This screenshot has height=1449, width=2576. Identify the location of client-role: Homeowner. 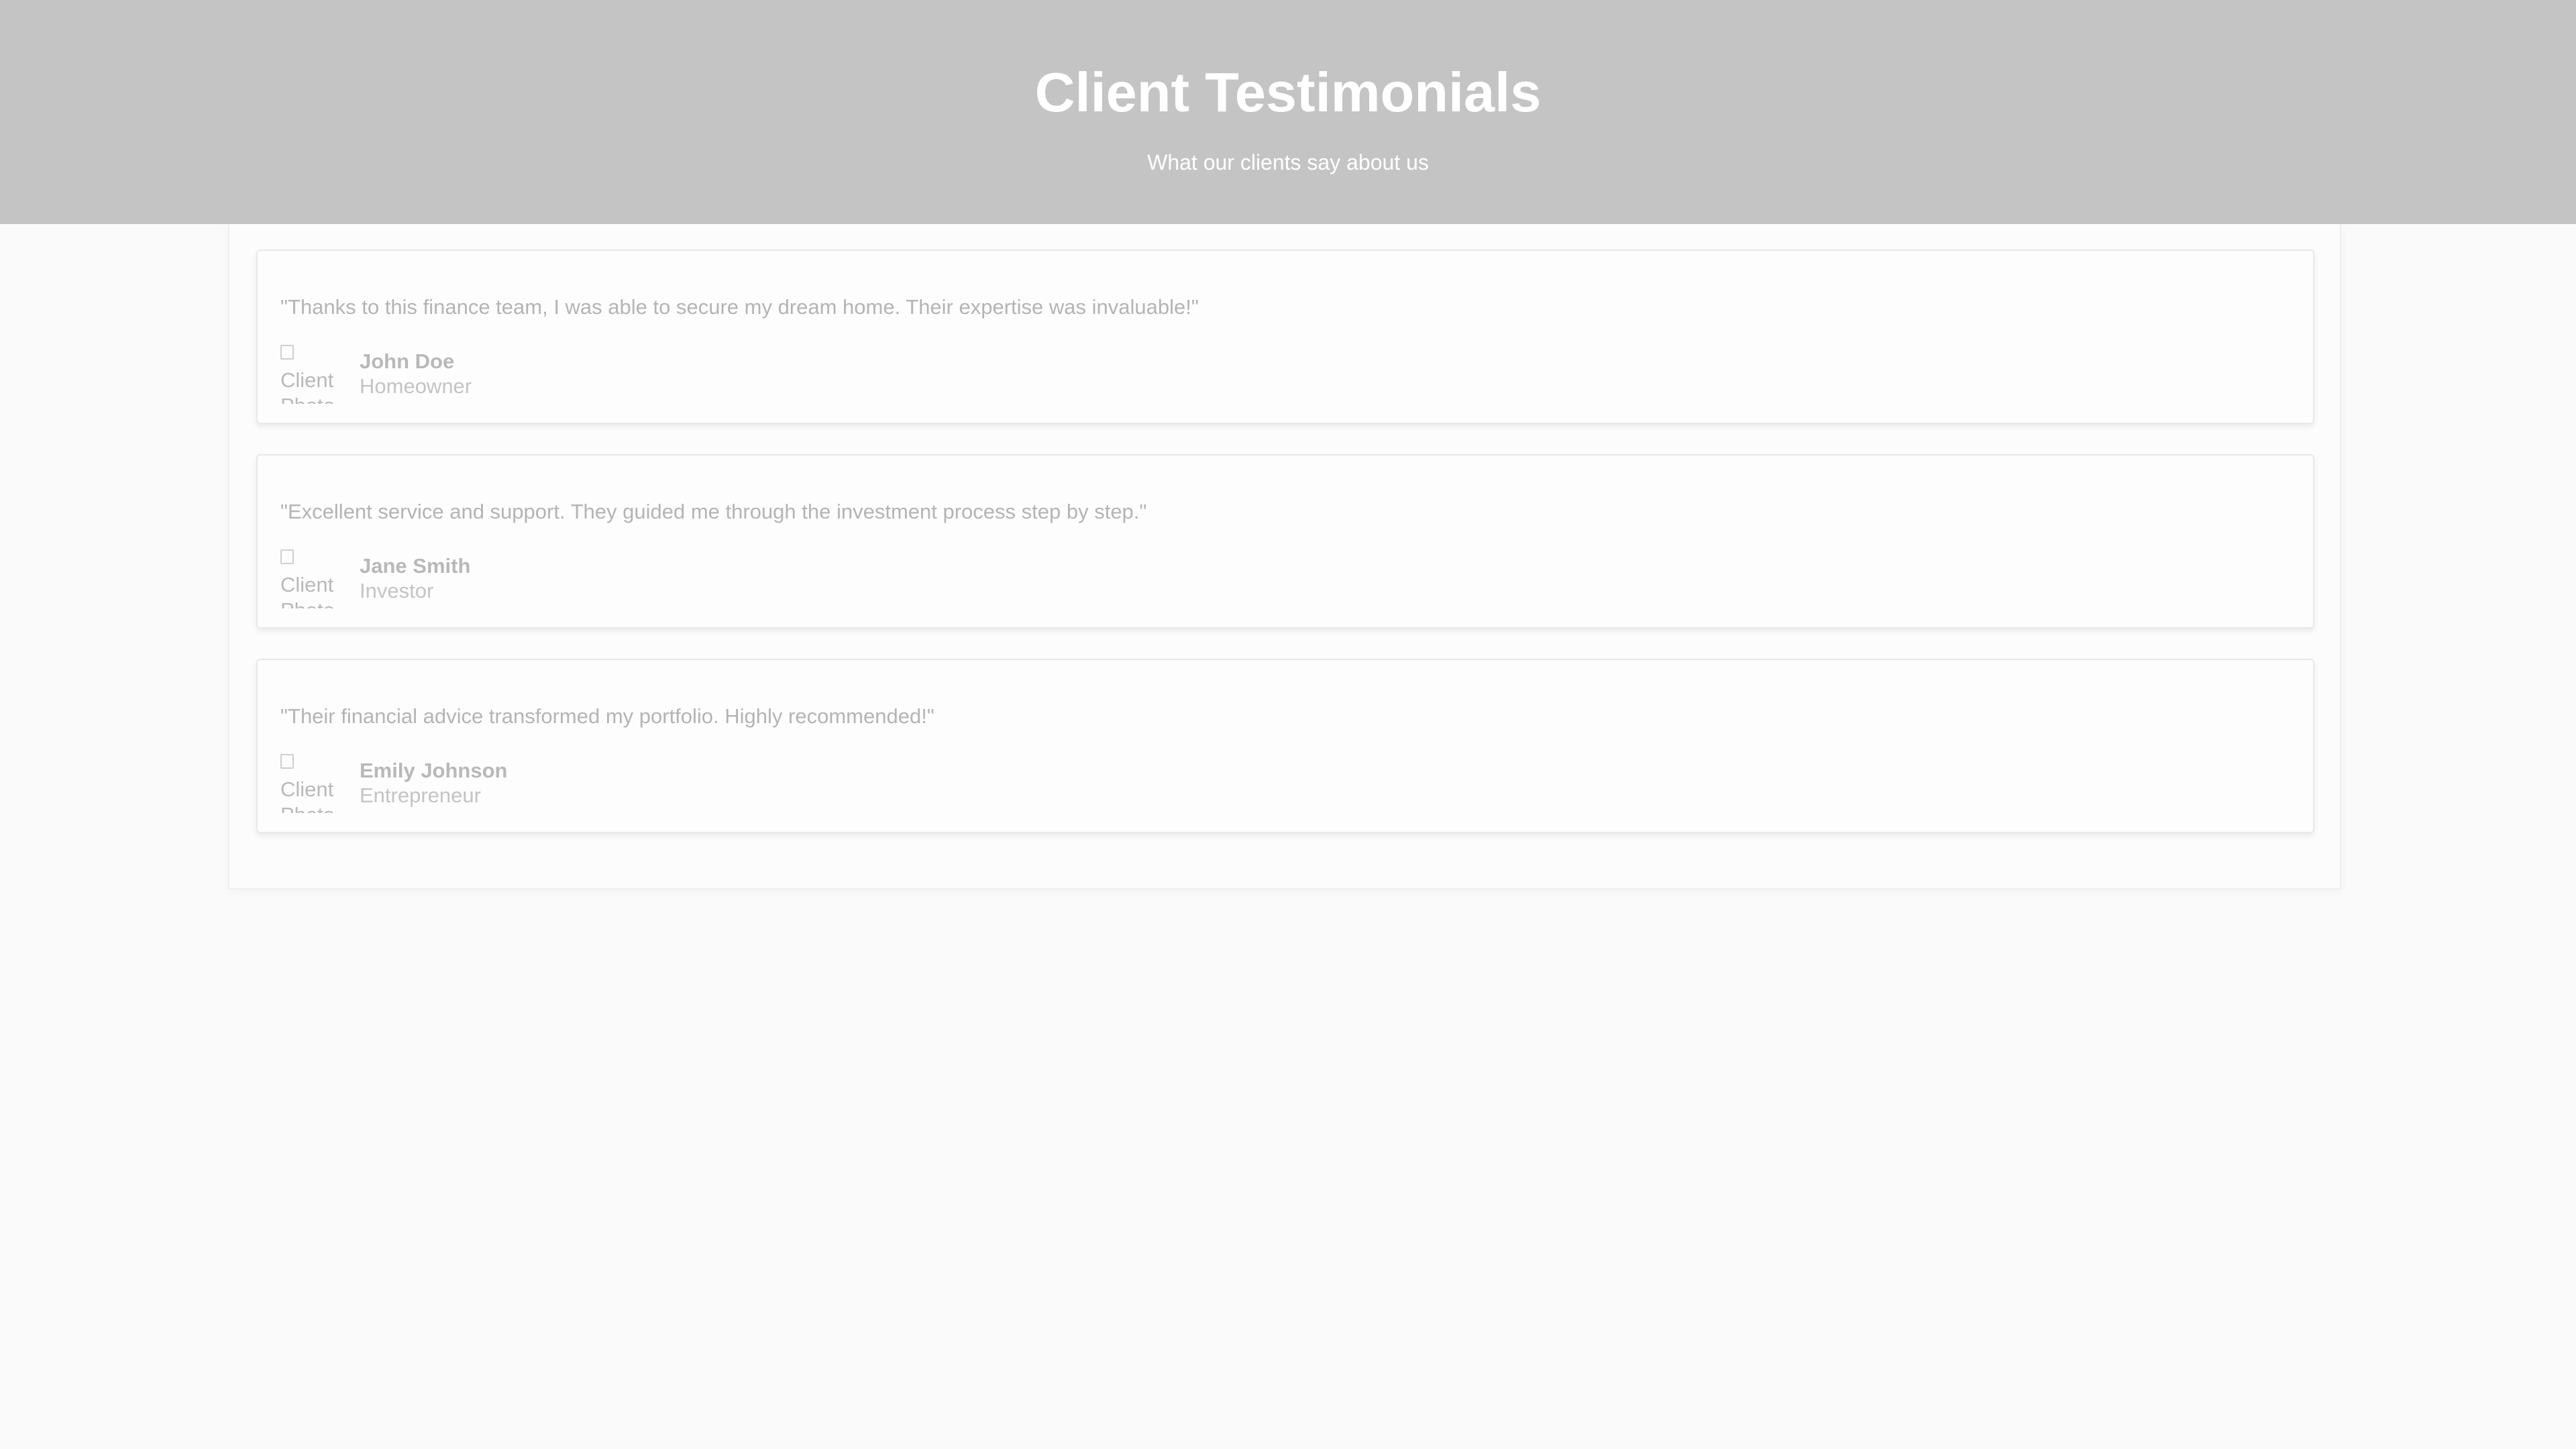
(416, 386).